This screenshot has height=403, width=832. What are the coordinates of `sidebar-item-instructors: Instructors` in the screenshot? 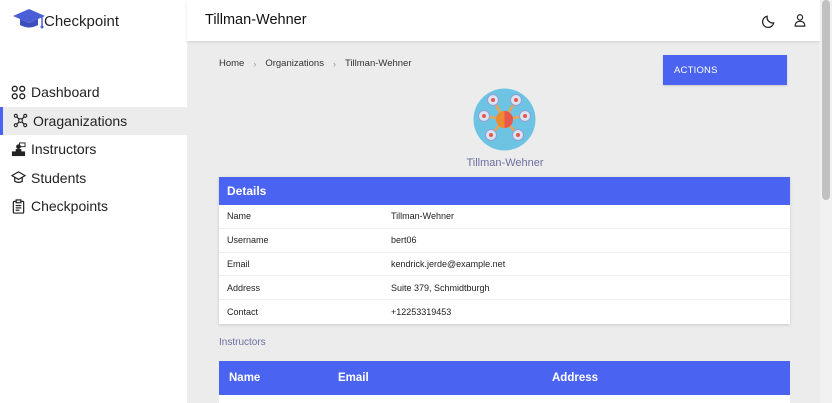 It's located at (93, 149).